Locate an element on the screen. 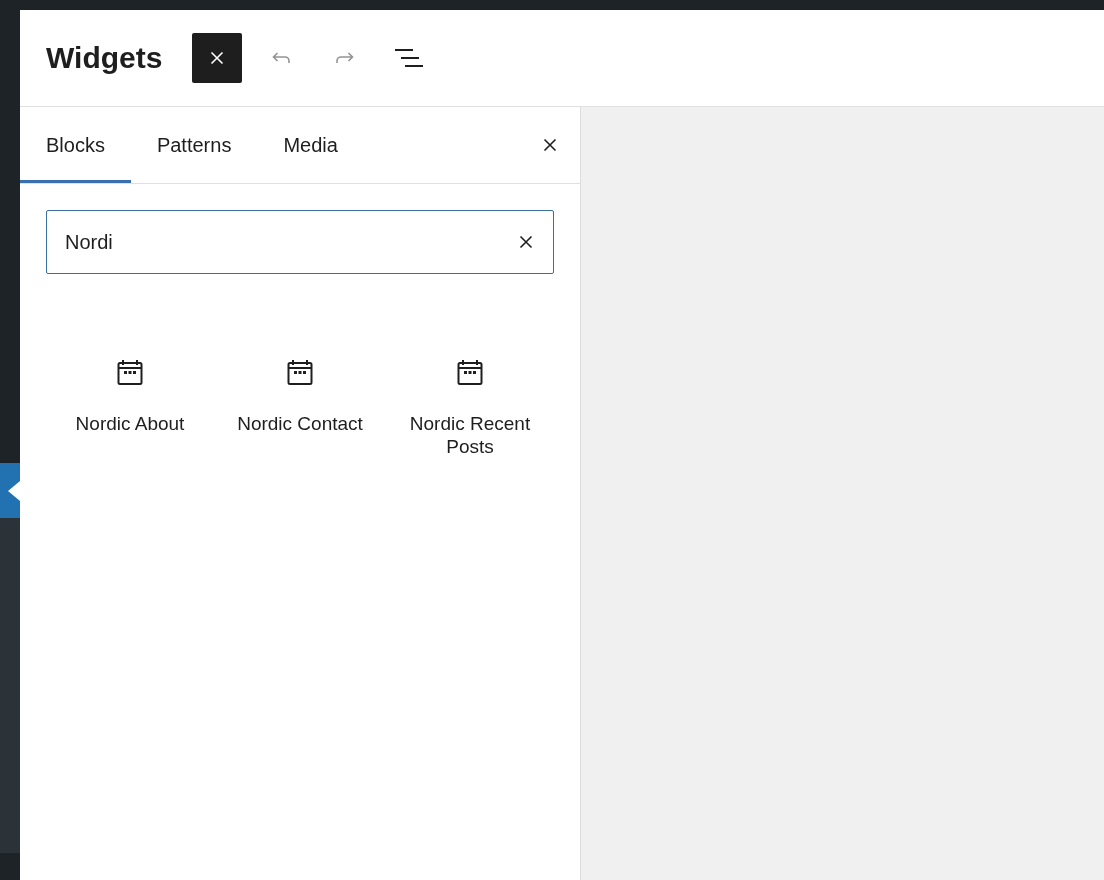  tab: Patterns is located at coordinates (194, 145).